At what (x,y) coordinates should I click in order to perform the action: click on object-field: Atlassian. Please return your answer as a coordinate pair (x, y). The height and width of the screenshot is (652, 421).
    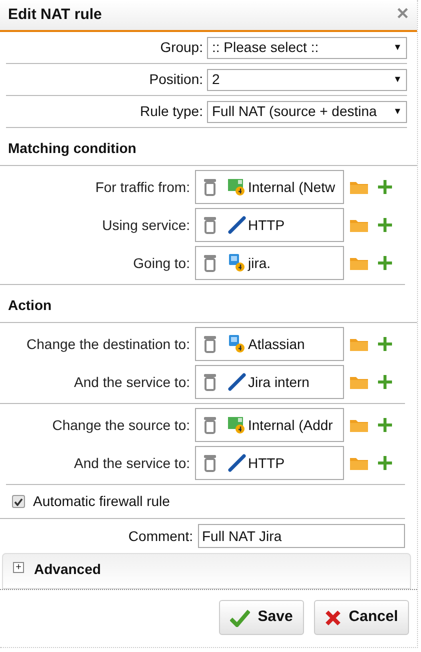
    Looking at the image, I should click on (269, 344).